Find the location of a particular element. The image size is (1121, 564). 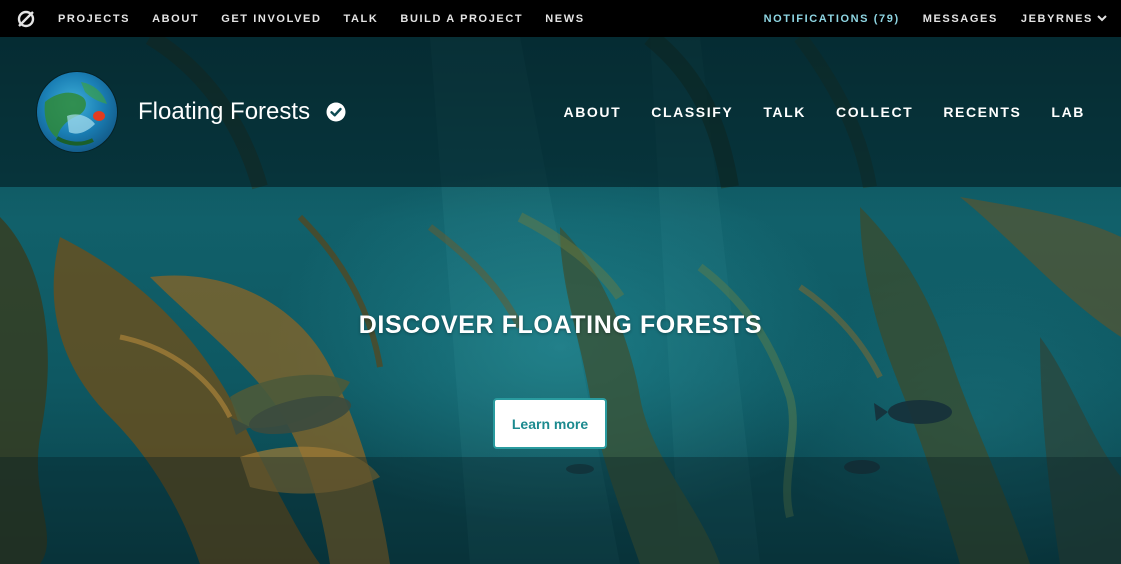

nav-link-talk: TALK is located at coordinates (361, 19).